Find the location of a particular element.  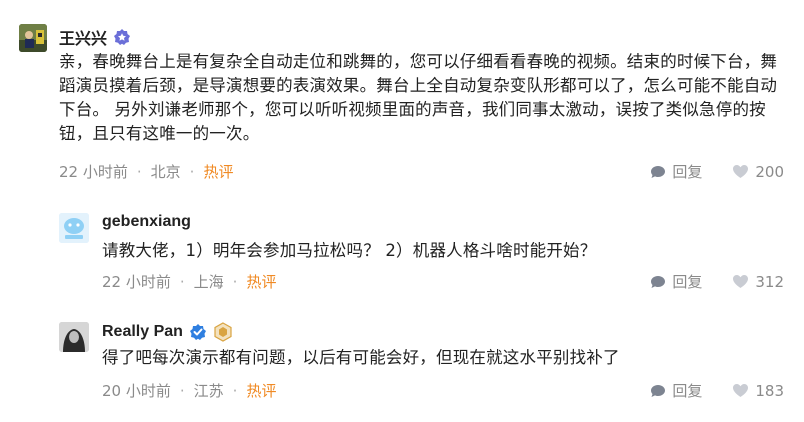

like-button: 183 is located at coordinates (758, 391).